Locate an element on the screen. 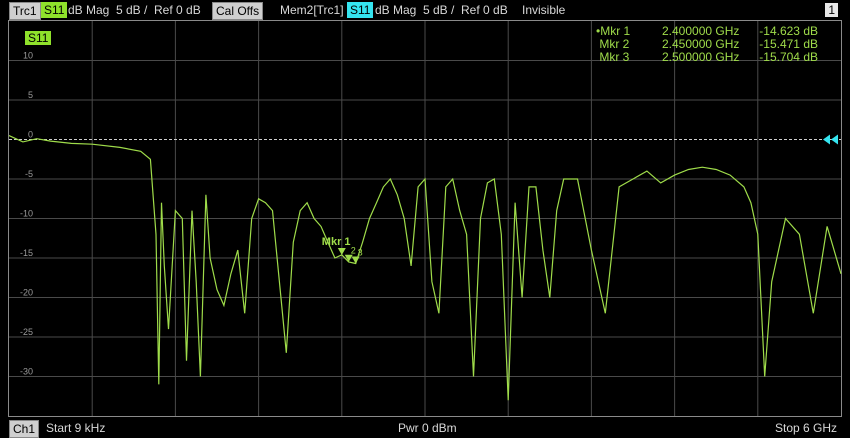 The height and width of the screenshot is (438, 850). trace-tag: S11 is located at coordinates (38, 38).